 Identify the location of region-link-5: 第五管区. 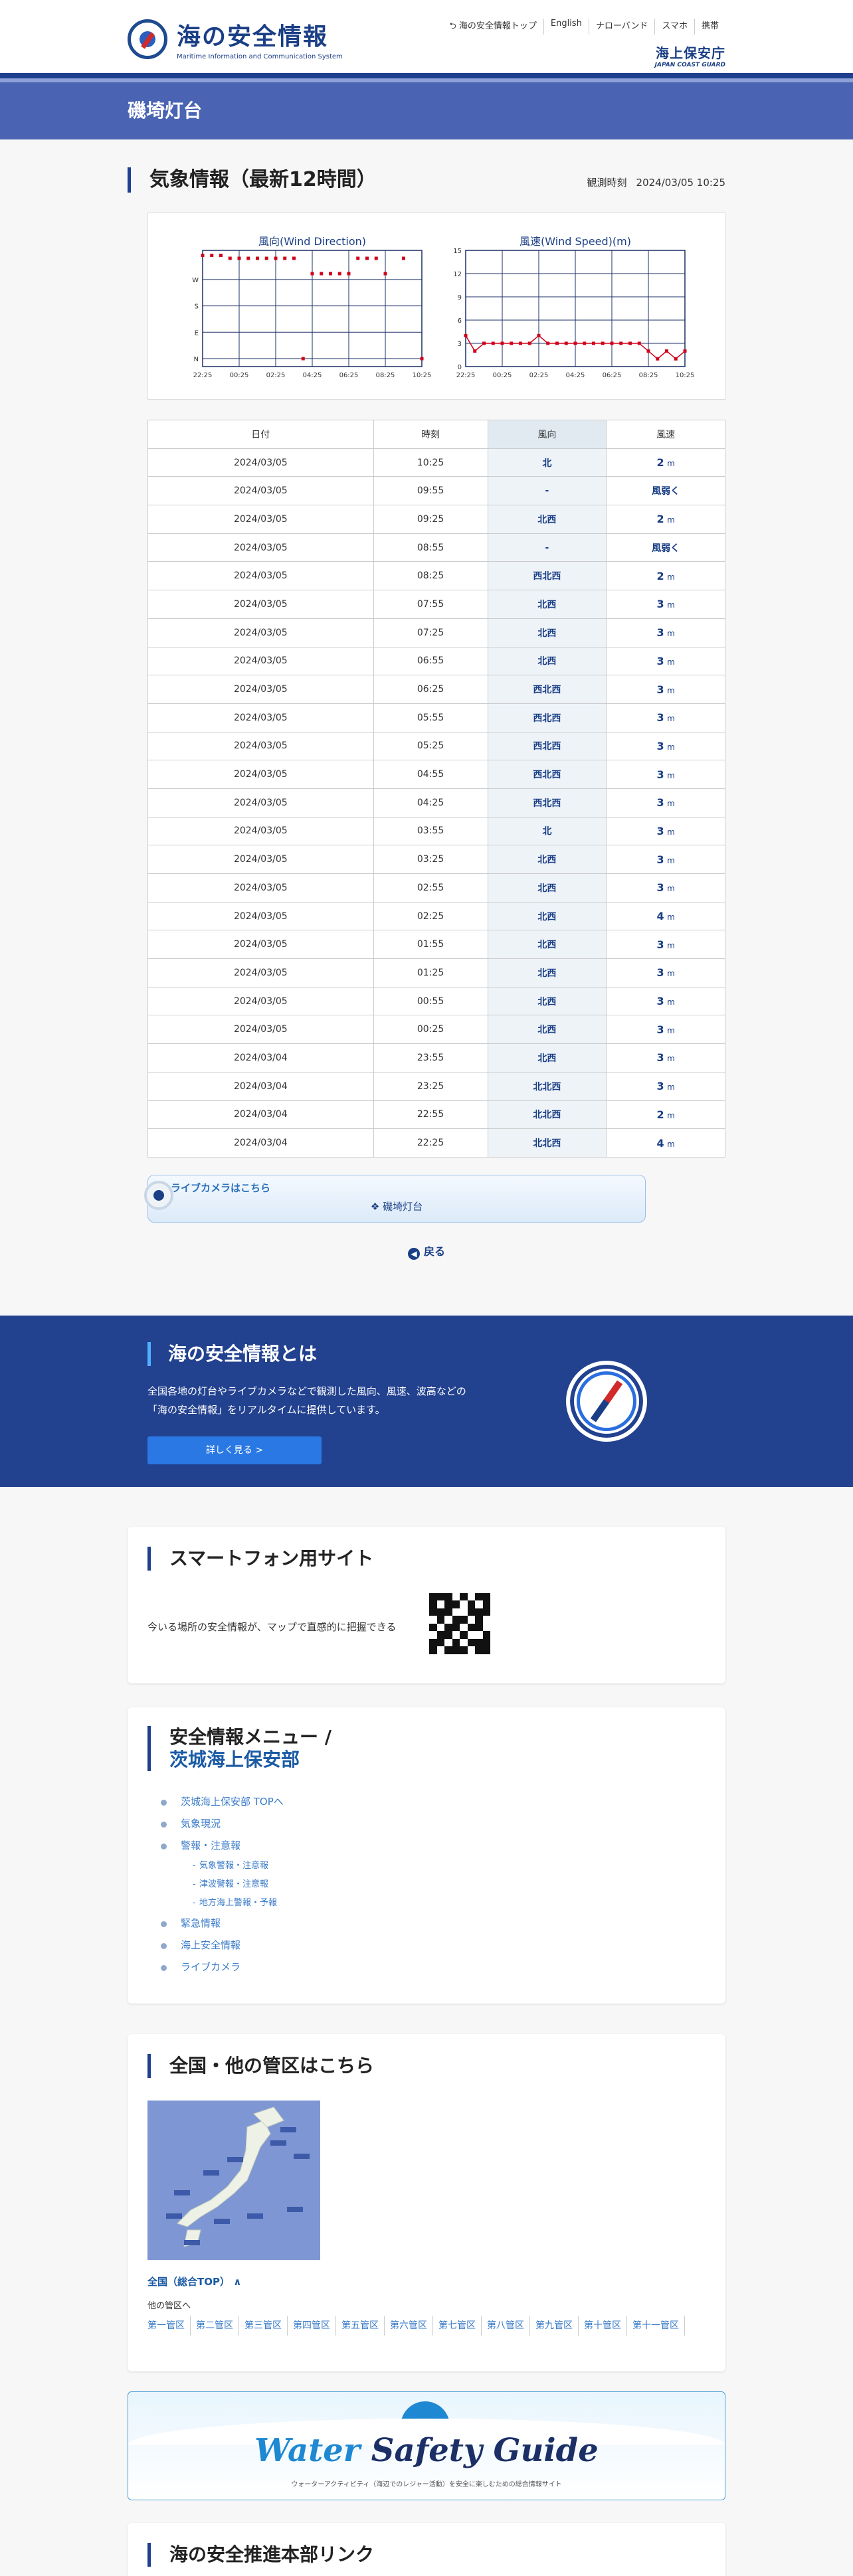
(363, 2325).